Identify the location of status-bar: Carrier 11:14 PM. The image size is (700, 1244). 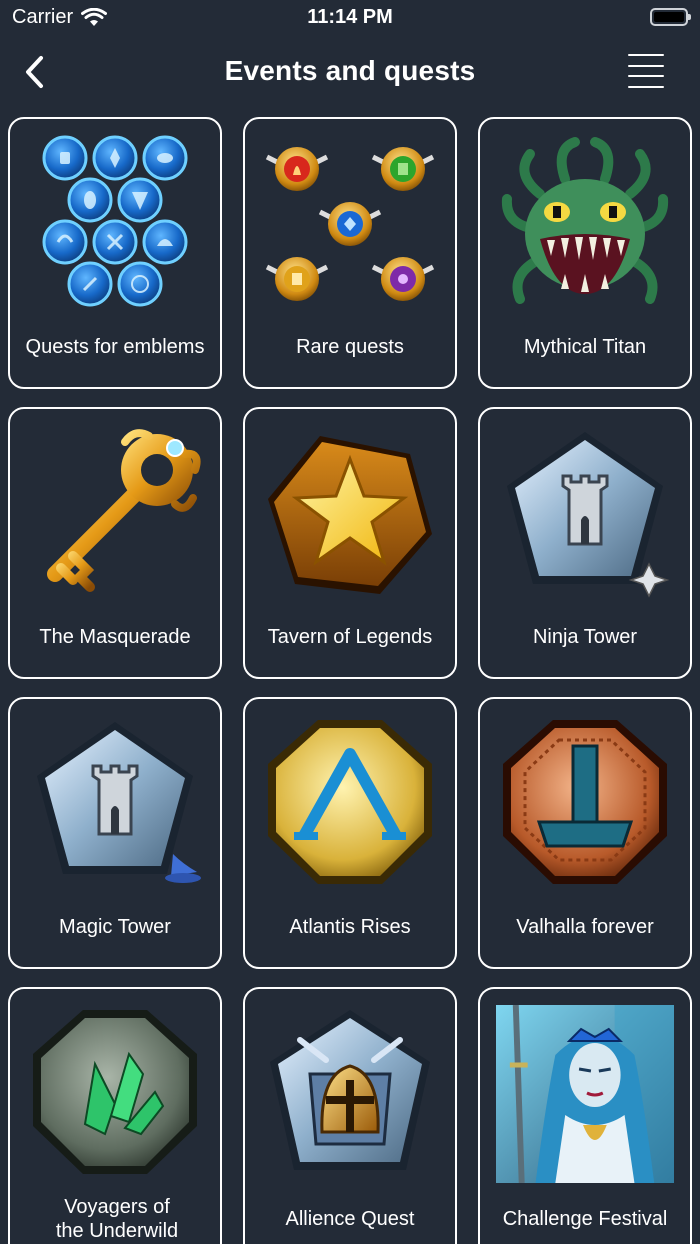
(350, 18).